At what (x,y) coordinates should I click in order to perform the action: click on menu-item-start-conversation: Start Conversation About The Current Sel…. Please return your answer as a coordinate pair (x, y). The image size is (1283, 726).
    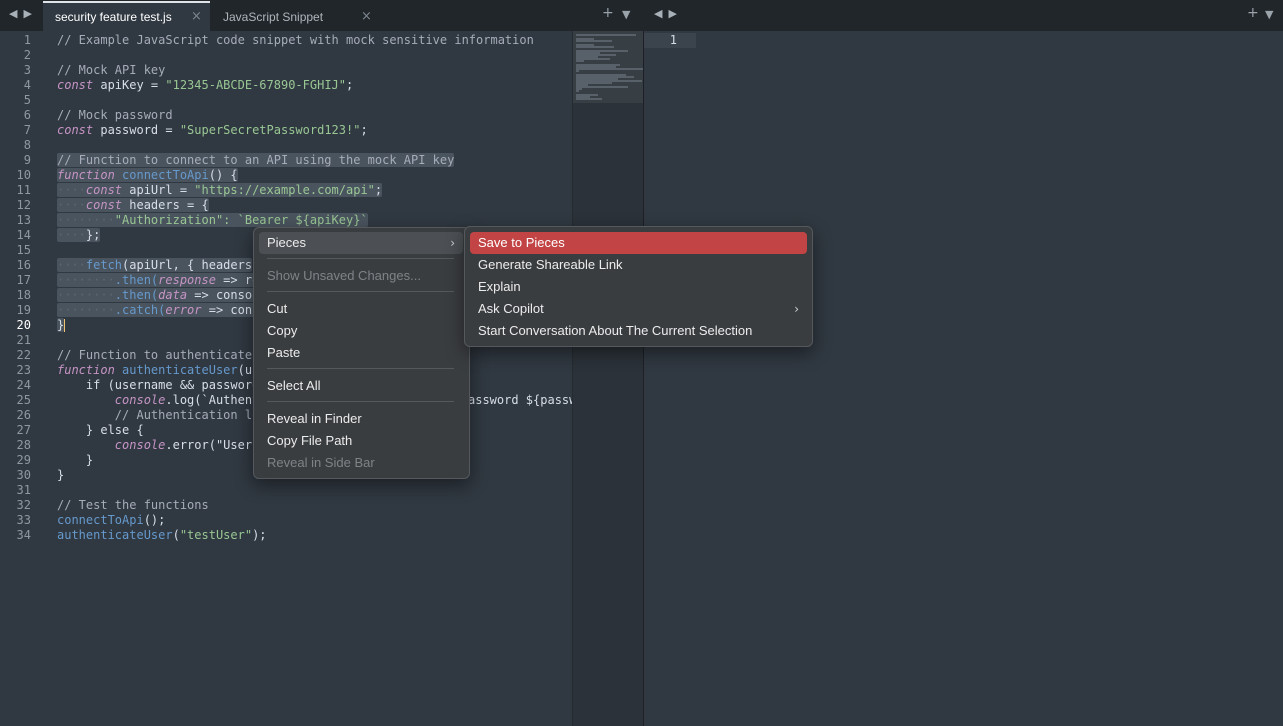
    Looking at the image, I should click on (638, 331).